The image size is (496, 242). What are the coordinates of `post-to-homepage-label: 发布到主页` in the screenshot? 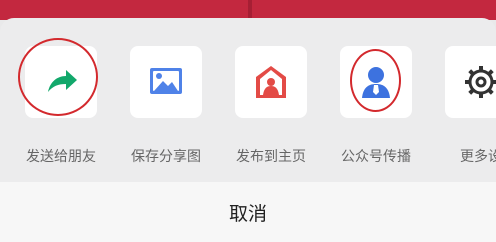 It's located at (271, 157).